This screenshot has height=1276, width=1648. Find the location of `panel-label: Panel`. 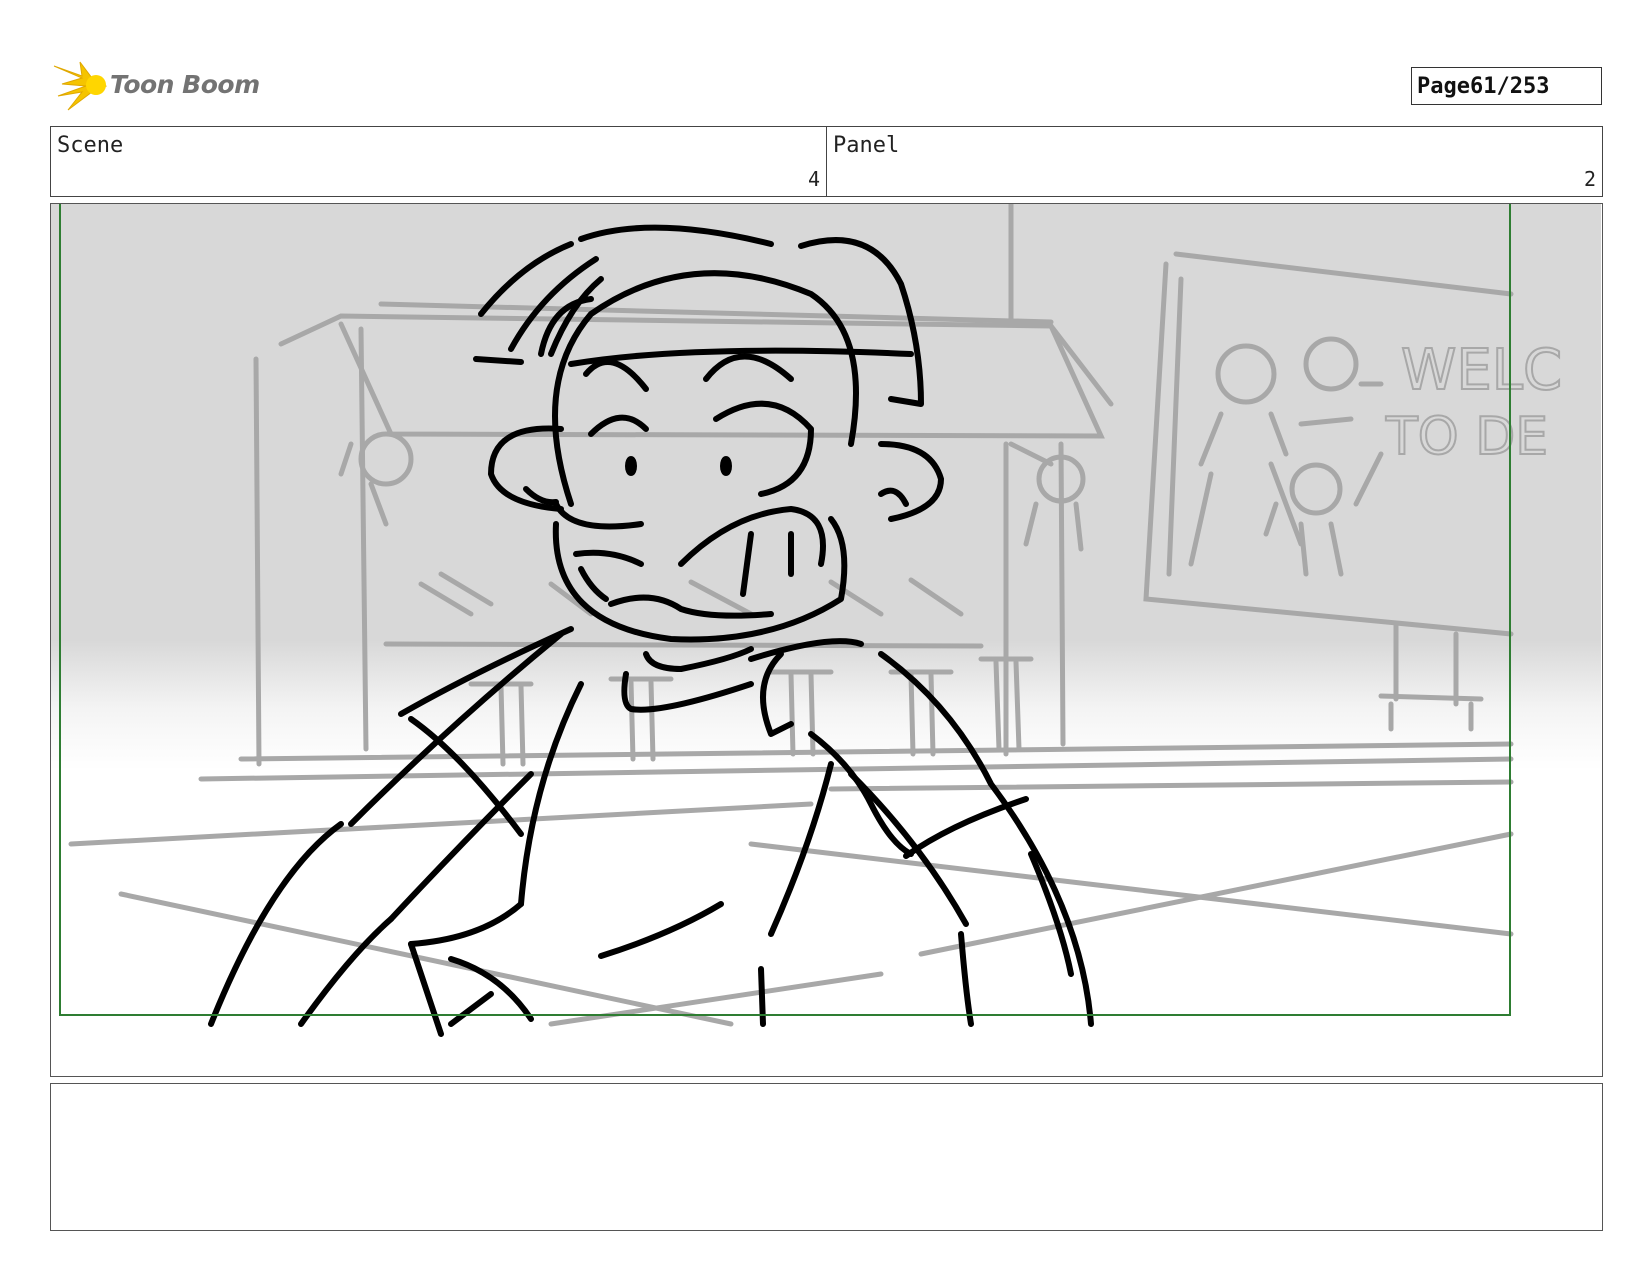

panel-label: Panel is located at coordinates (866, 145).